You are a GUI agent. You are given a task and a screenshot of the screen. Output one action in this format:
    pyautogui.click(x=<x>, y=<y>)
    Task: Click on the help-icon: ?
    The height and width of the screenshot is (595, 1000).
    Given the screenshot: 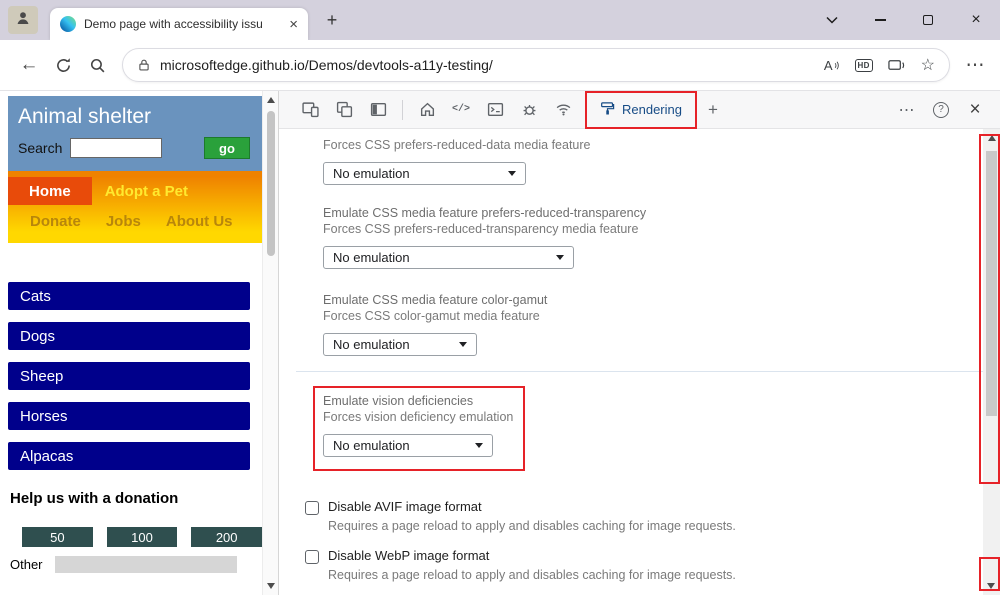 What is the action you would take?
    pyautogui.click(x=941, y=109)
    